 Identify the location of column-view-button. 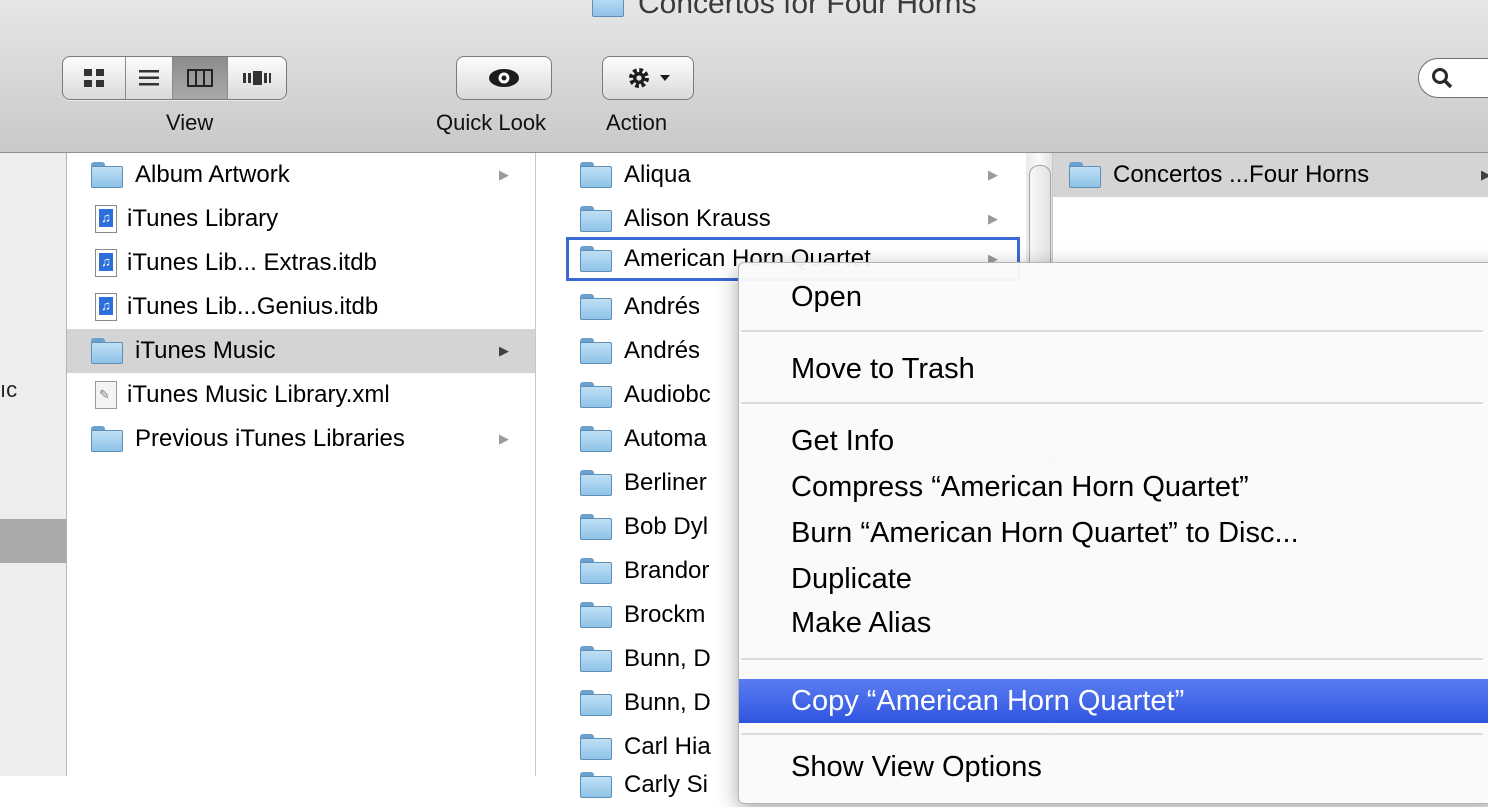
(200, 78).